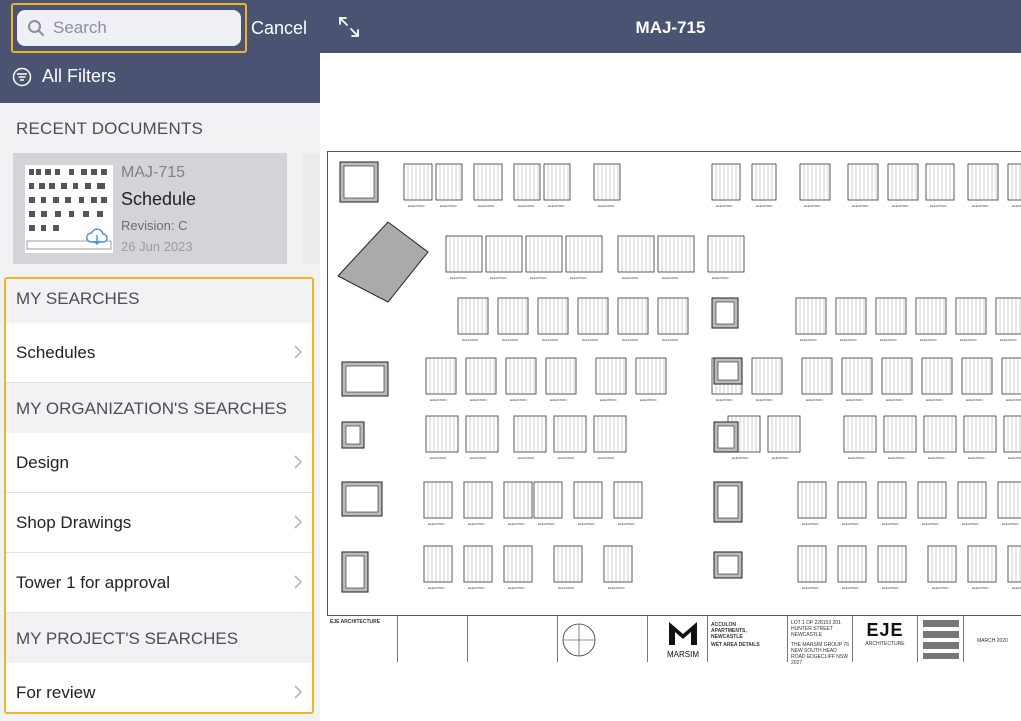  I want to click on marsim-logo-text: MARSIM, so click(683, 654).